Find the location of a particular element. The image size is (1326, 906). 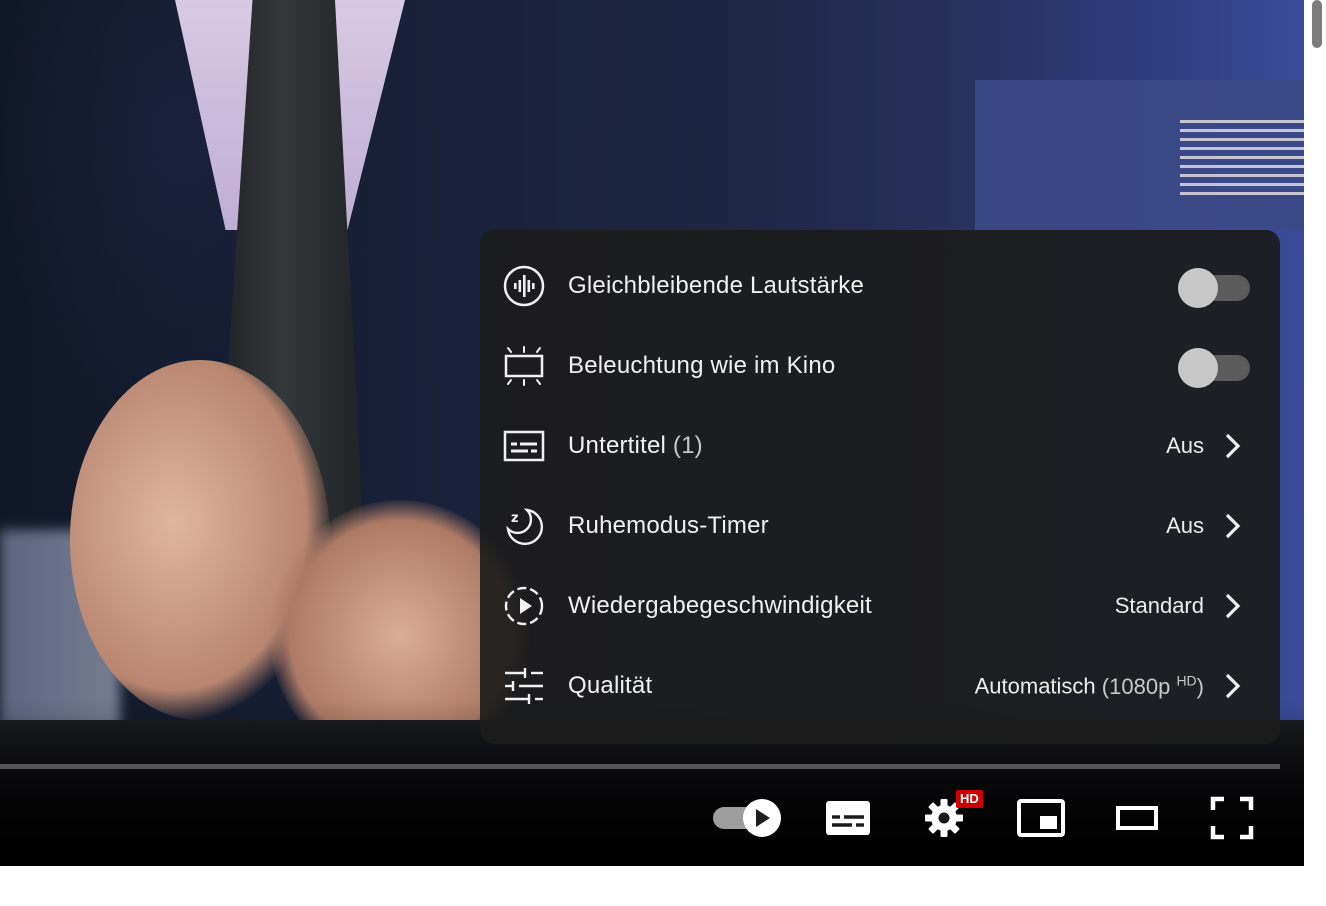

miniplayer-icon is located at coordinates (1041, 818).